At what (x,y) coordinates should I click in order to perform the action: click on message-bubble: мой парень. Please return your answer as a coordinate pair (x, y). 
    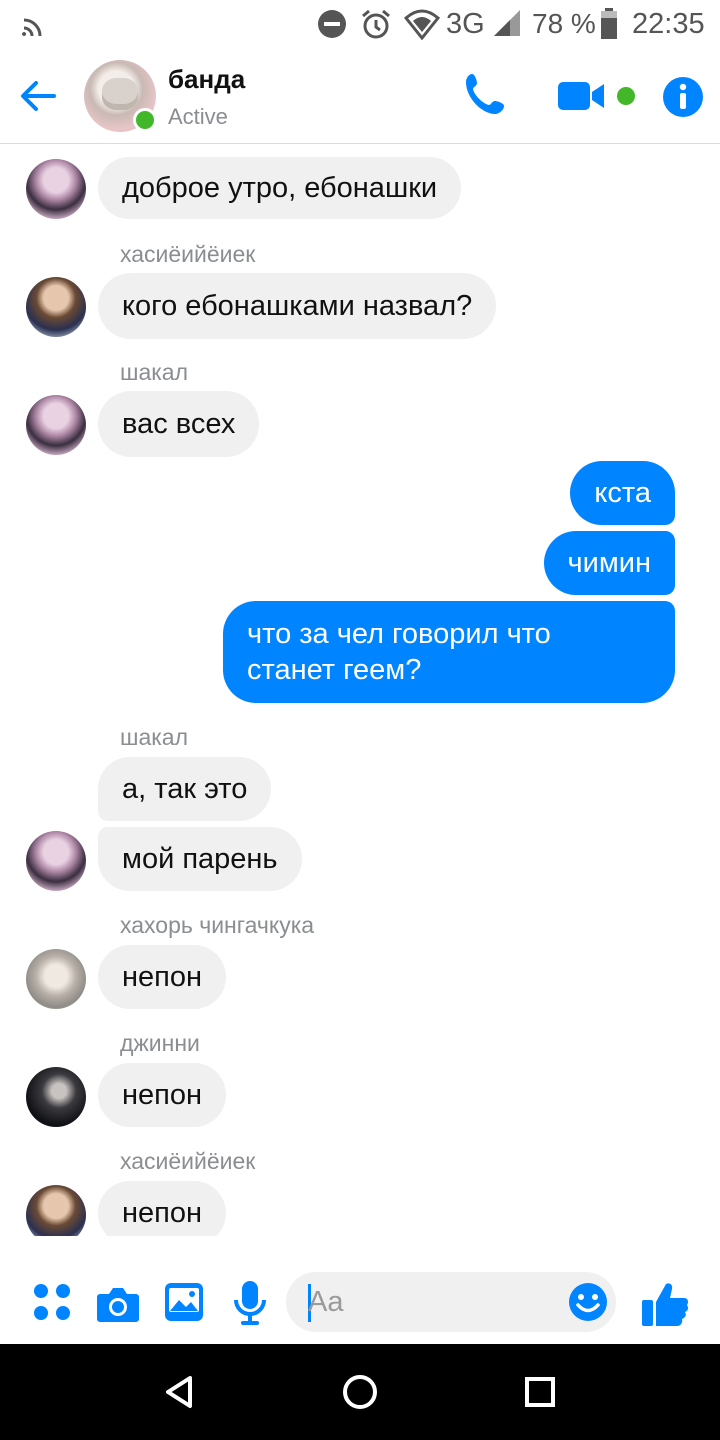
    Looking at the image, I should click on (200, 859).